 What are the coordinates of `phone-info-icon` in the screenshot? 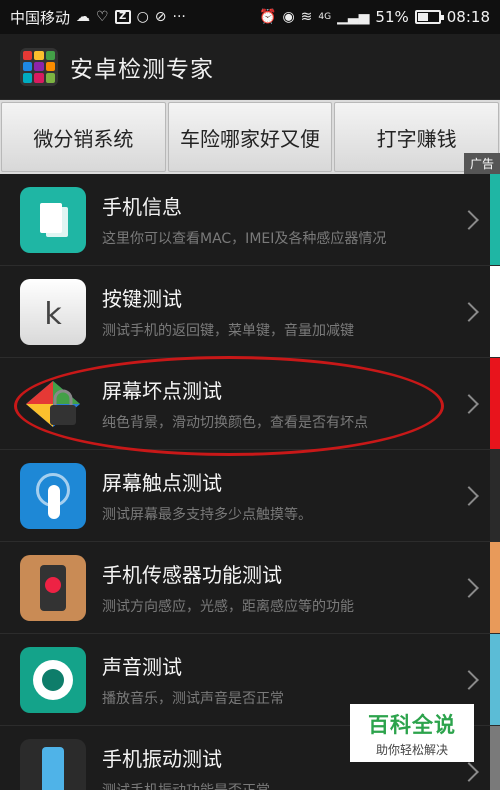 It's located at (53, 219).